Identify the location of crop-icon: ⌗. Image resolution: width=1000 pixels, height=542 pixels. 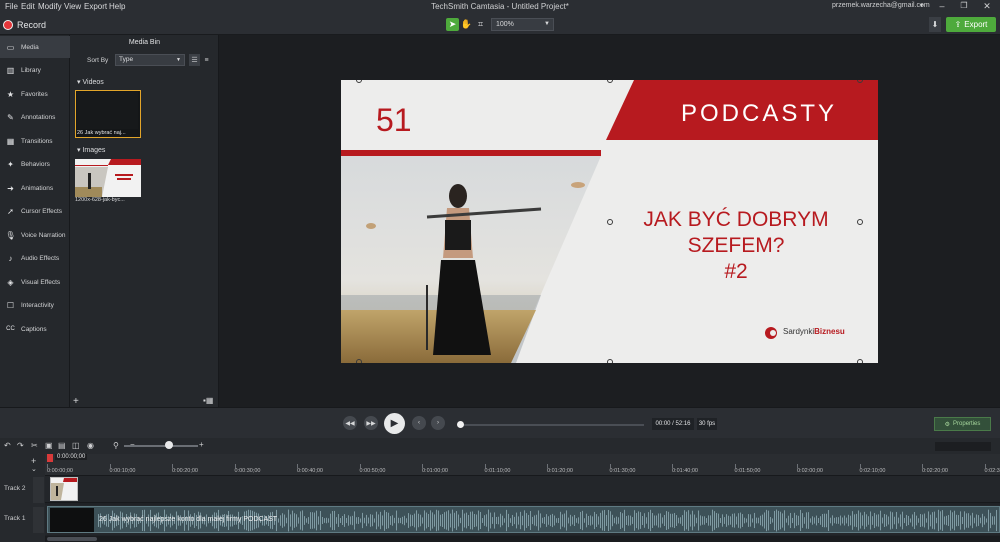
(480, 24).